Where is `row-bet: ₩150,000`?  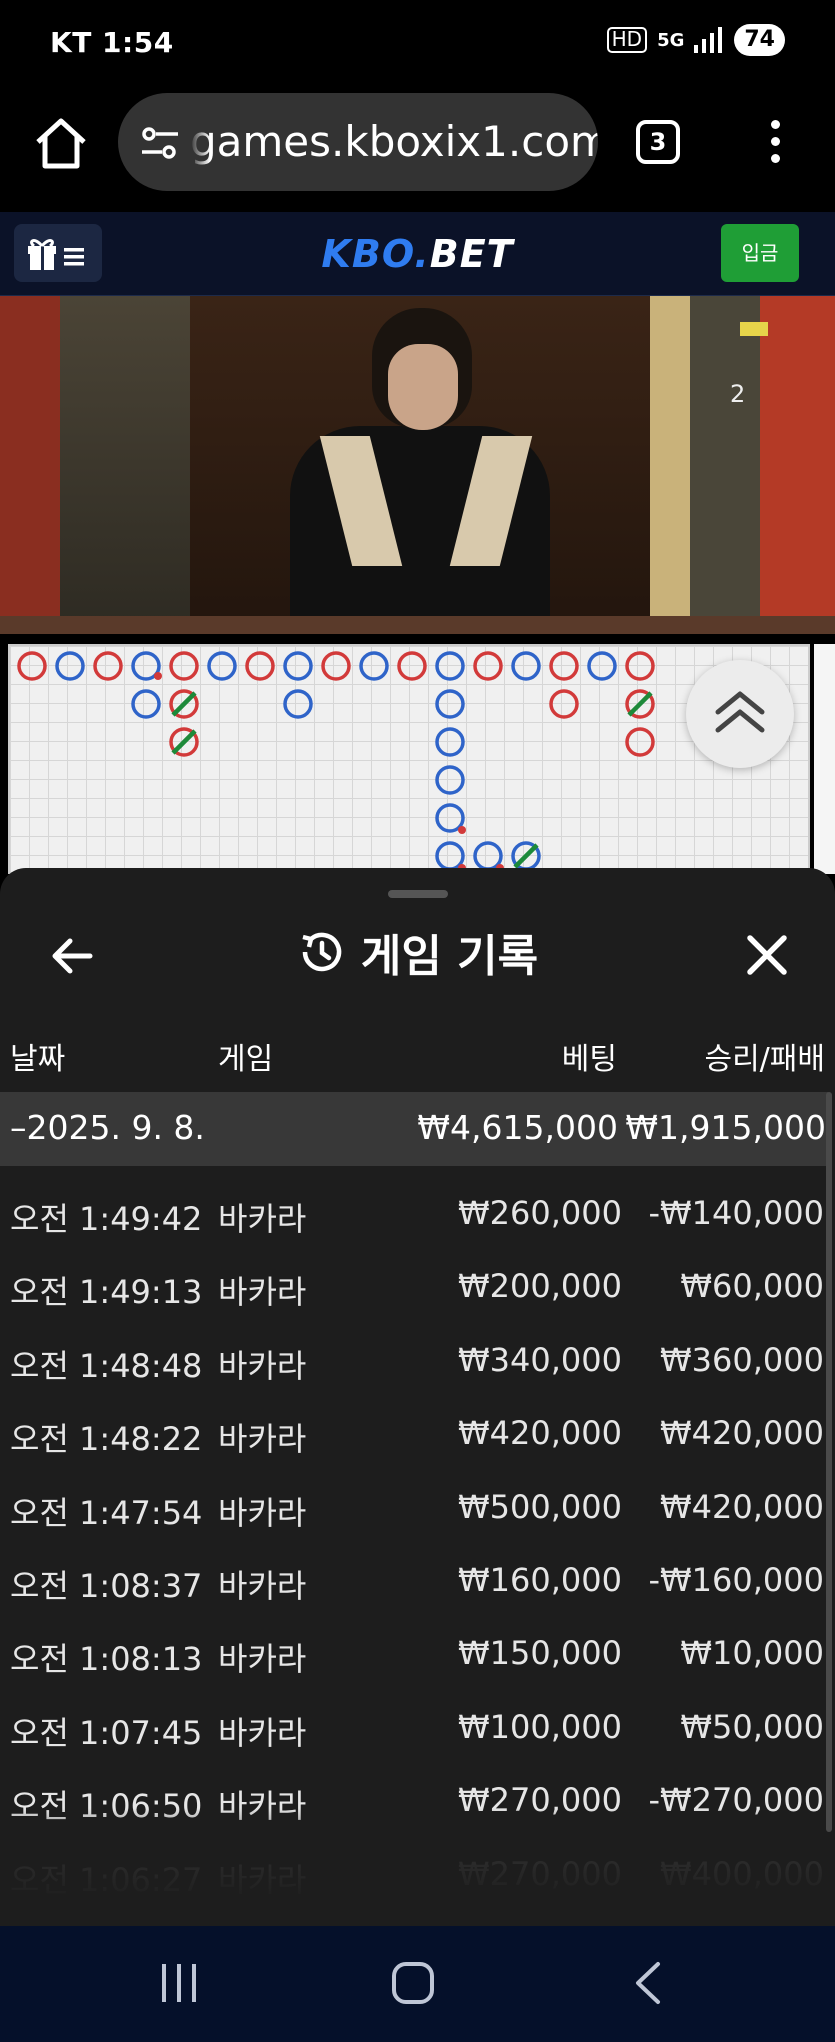 row-bet: ₩150,000 is located at coordinates (540, 1653).